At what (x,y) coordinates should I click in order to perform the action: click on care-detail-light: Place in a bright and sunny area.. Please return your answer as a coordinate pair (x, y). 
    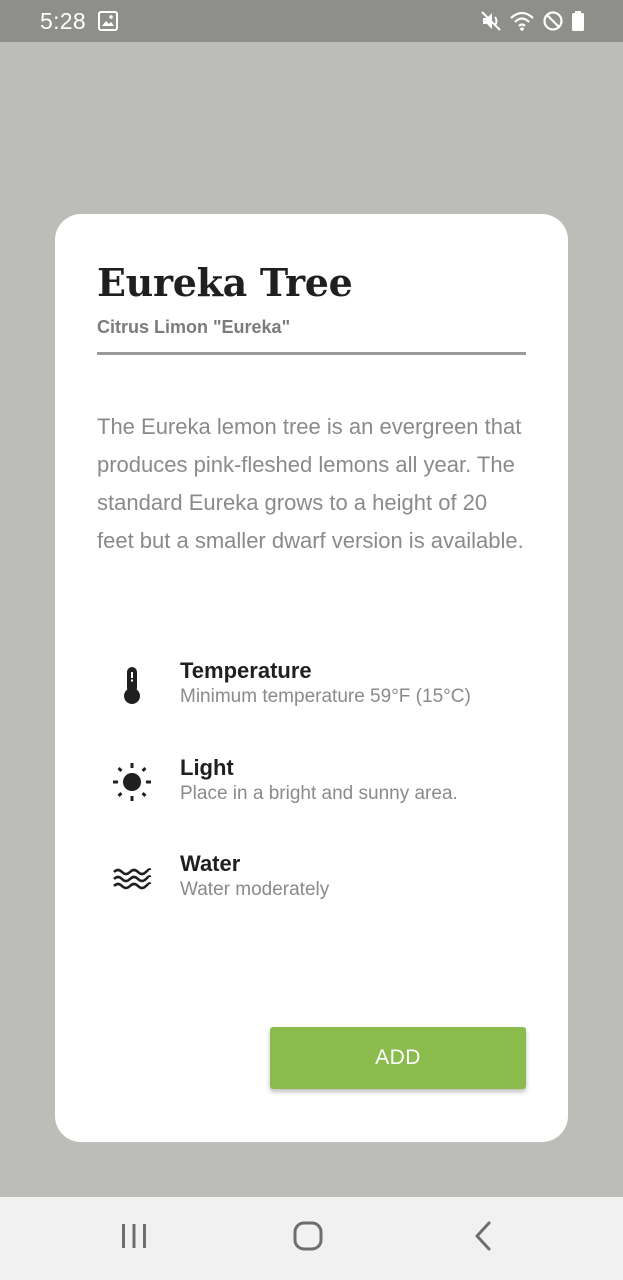
    Looking at the image, I should click on (319, 793).